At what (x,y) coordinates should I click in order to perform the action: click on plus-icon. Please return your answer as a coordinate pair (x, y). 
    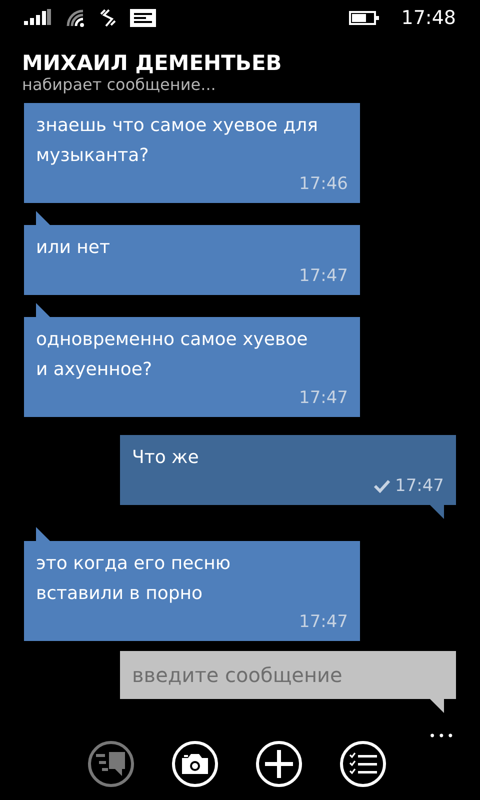
    Looking at the image, I should click on (279, 764).